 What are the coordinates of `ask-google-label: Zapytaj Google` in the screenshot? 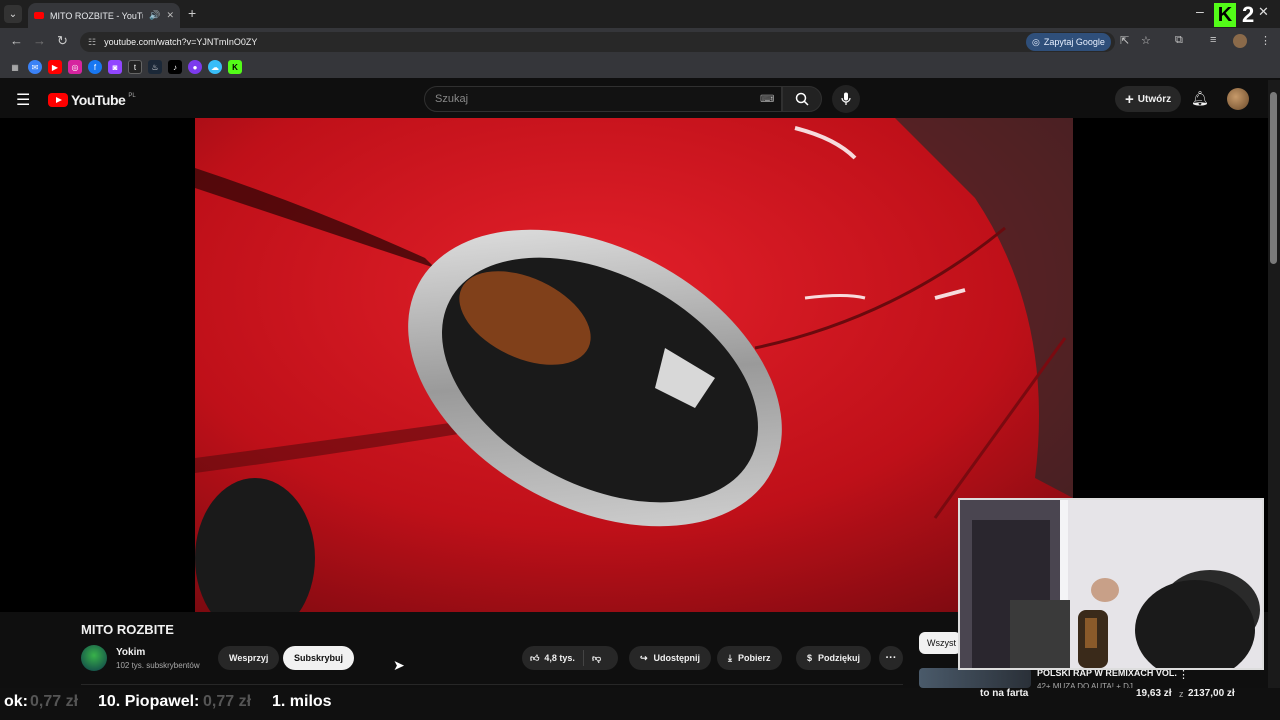 It's located at (1074, 42).